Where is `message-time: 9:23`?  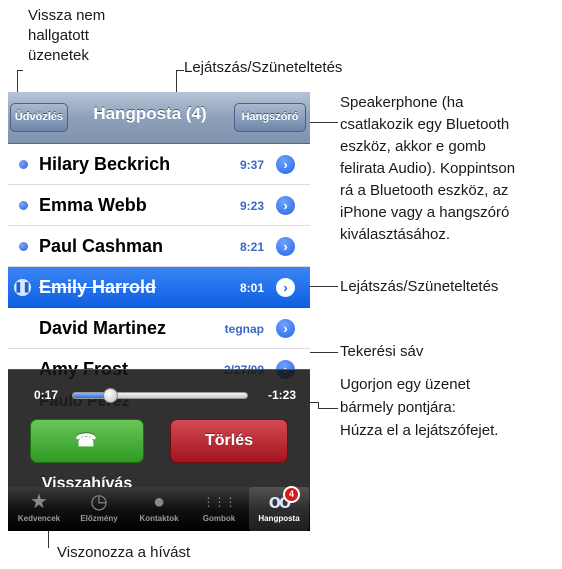 message-time: 9:23 is located at coordinates (251, 206).